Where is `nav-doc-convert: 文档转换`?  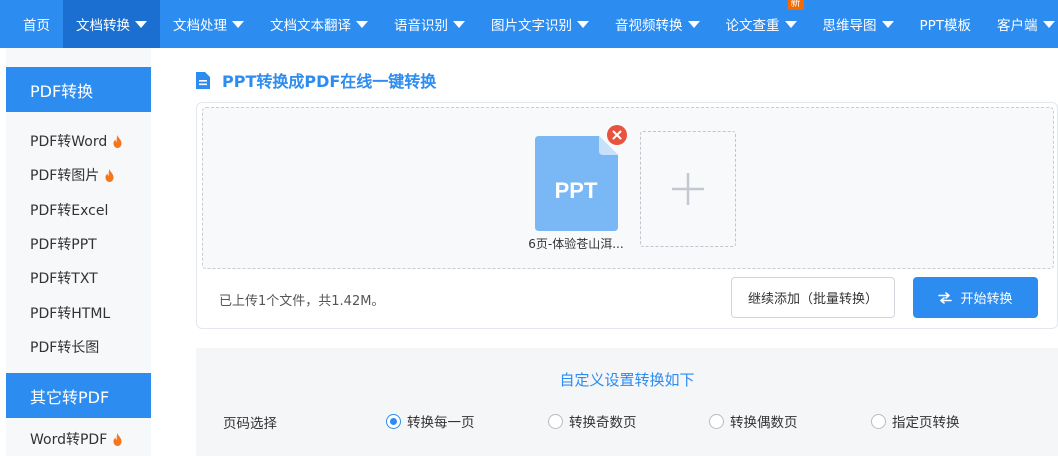 nav-doc-convert: 文档转换 is located at coordinates (111, 24).